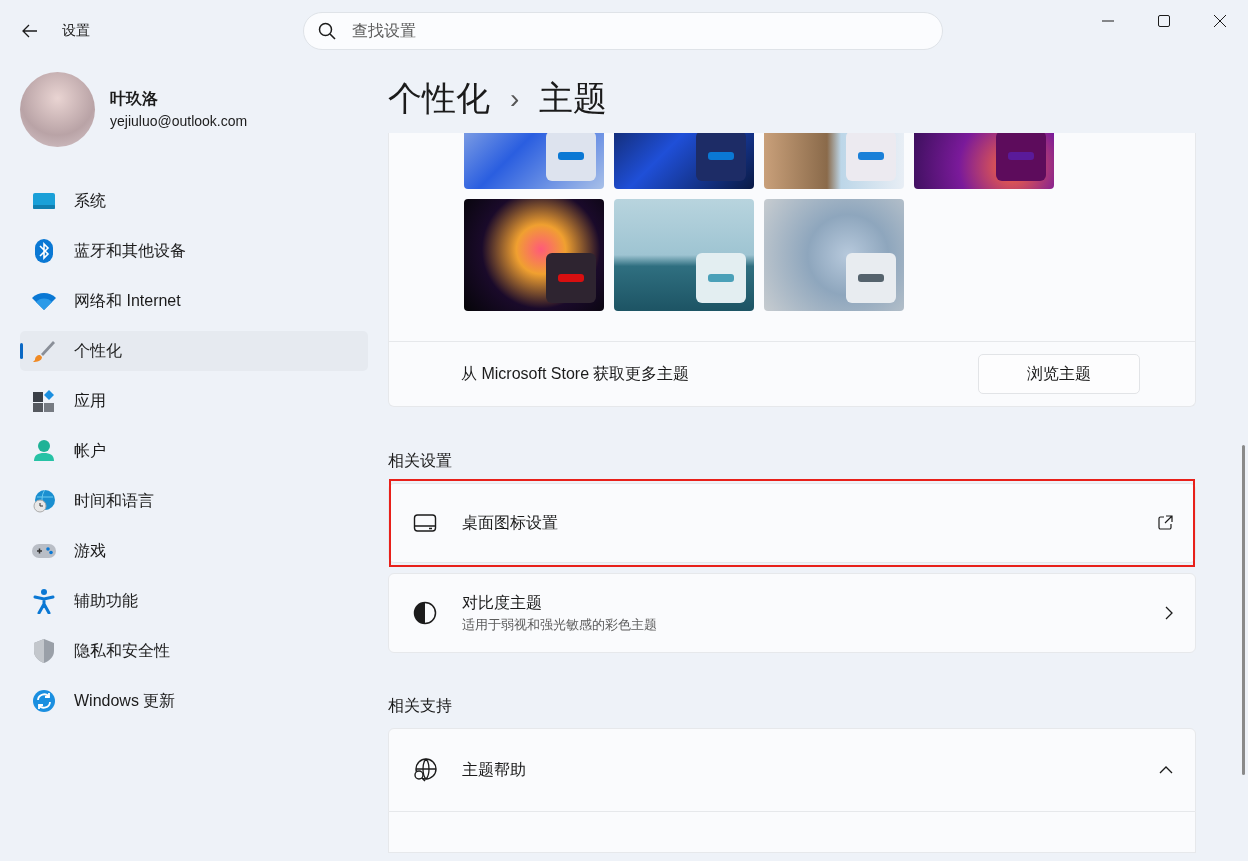  I want to click on sidebar-item: 蓝牙和其他设备, so click(194, 251).